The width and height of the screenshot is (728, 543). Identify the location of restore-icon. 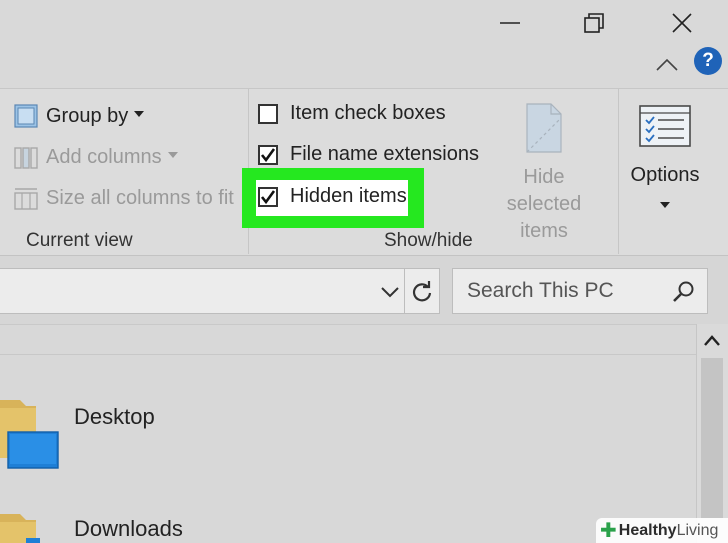
(594, 23).